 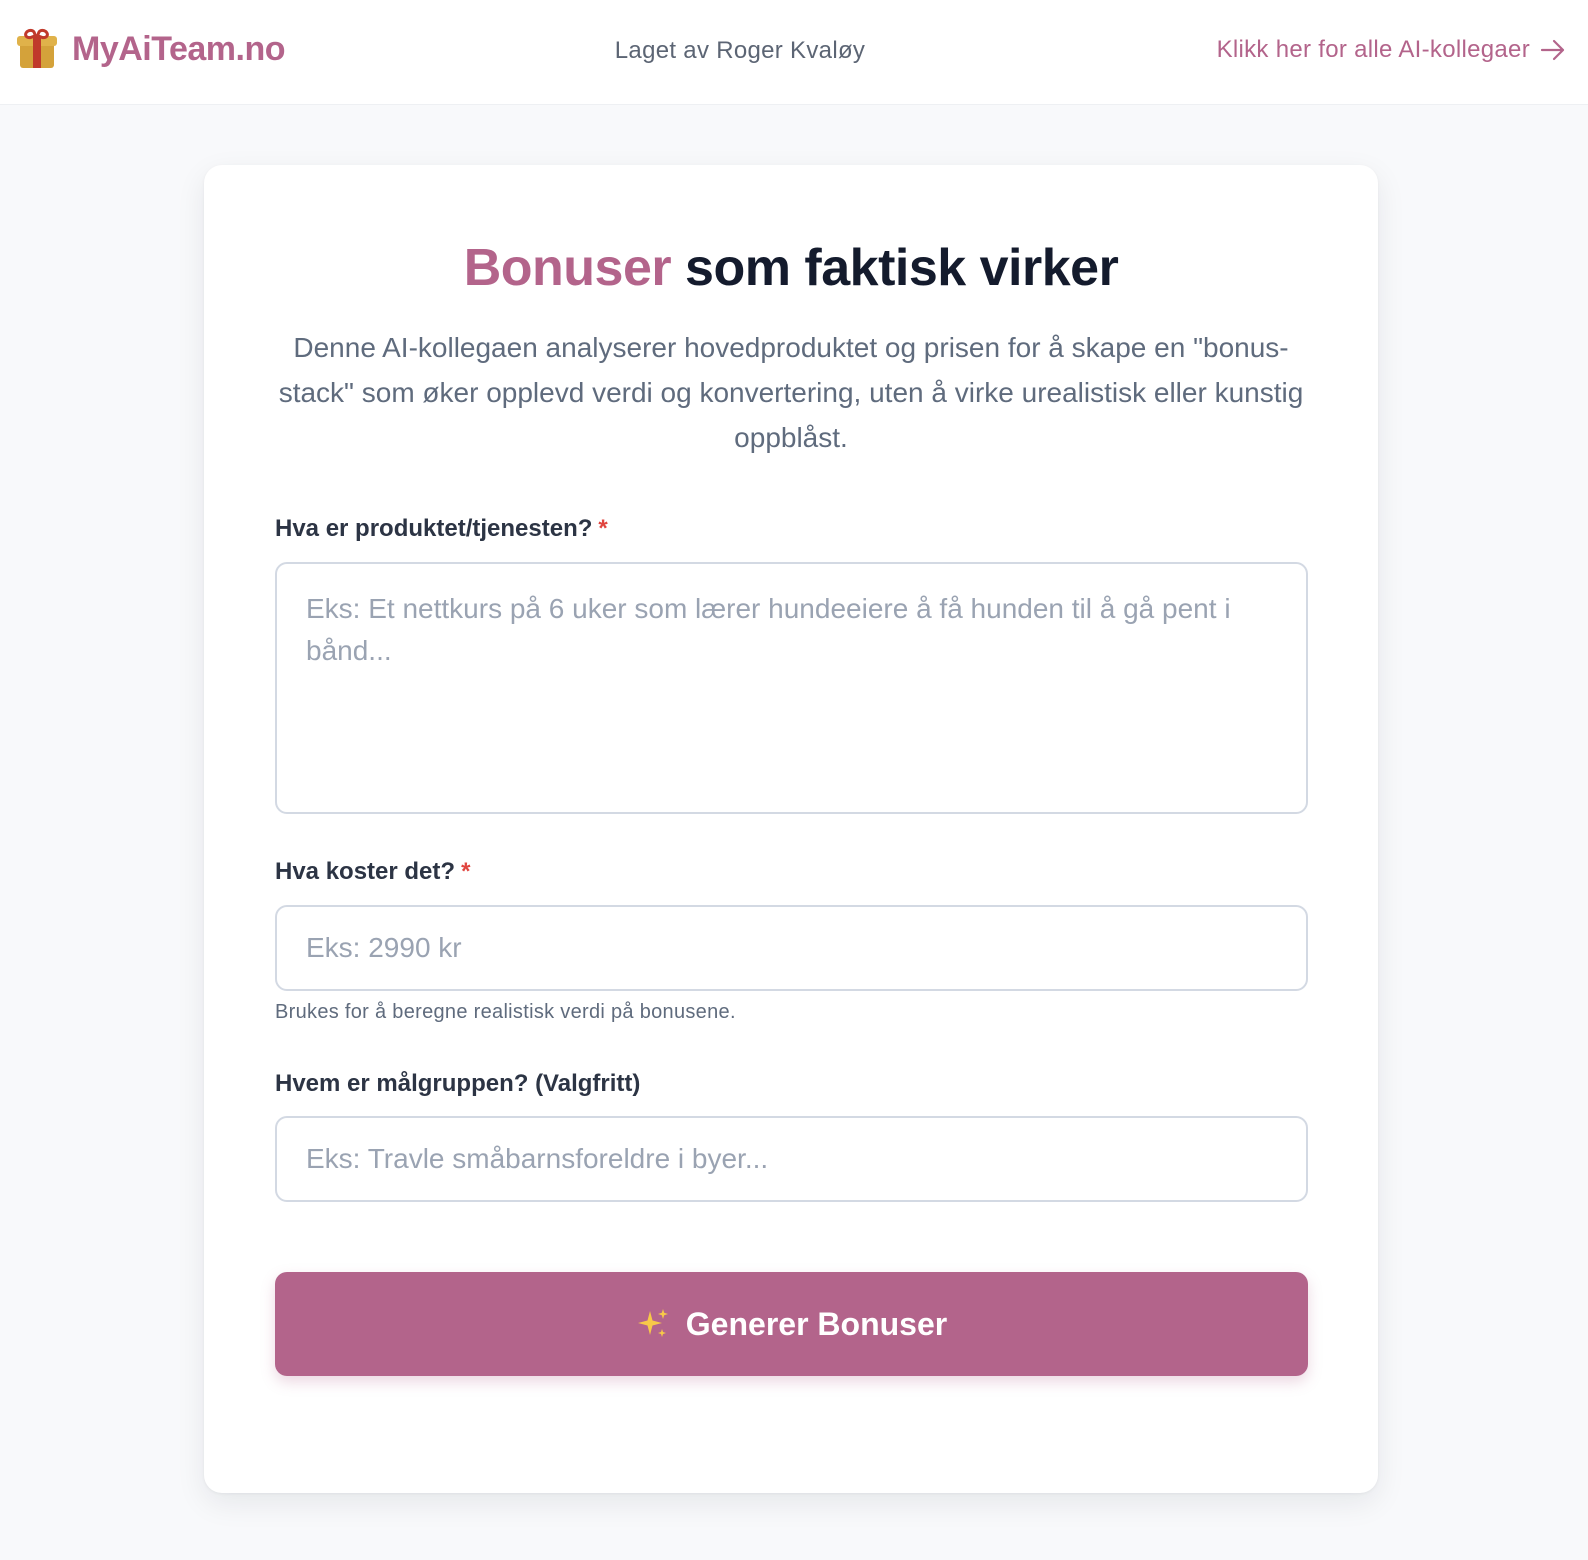 What do you see at coordinates (895, 268) in the screenshot?
I see `page-title-rest: som faktisk virker` at bounding box center [895, 268].